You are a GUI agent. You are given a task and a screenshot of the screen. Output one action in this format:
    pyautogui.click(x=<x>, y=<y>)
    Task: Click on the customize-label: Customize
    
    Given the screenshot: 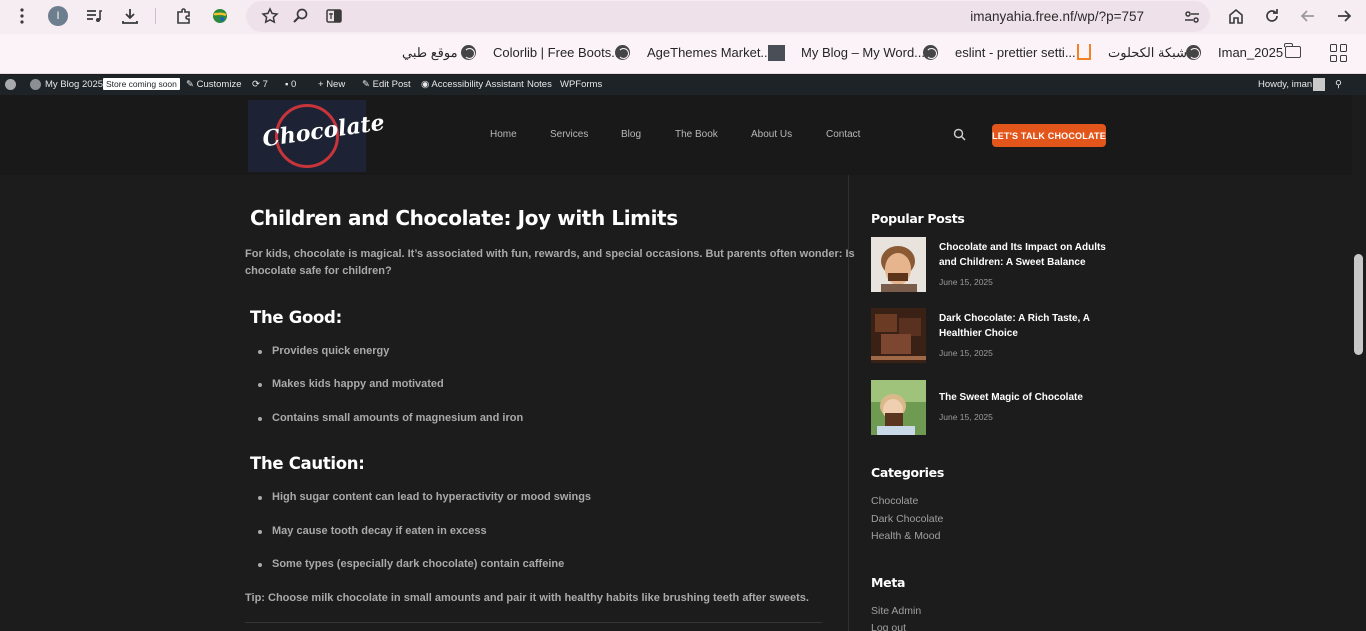 What is the action you would take?
    pyautogui.click(x=219, y=84)
    